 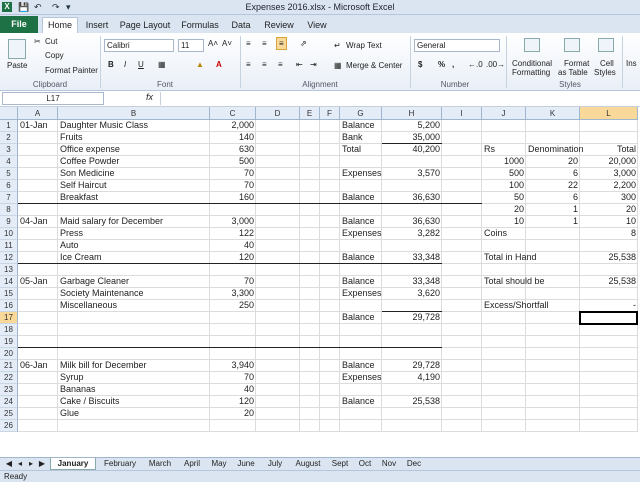 What do you see at coordinates (69, 414) in the screenshot?
I see `cell-b25: Glue` at bounding box center [69, 414].